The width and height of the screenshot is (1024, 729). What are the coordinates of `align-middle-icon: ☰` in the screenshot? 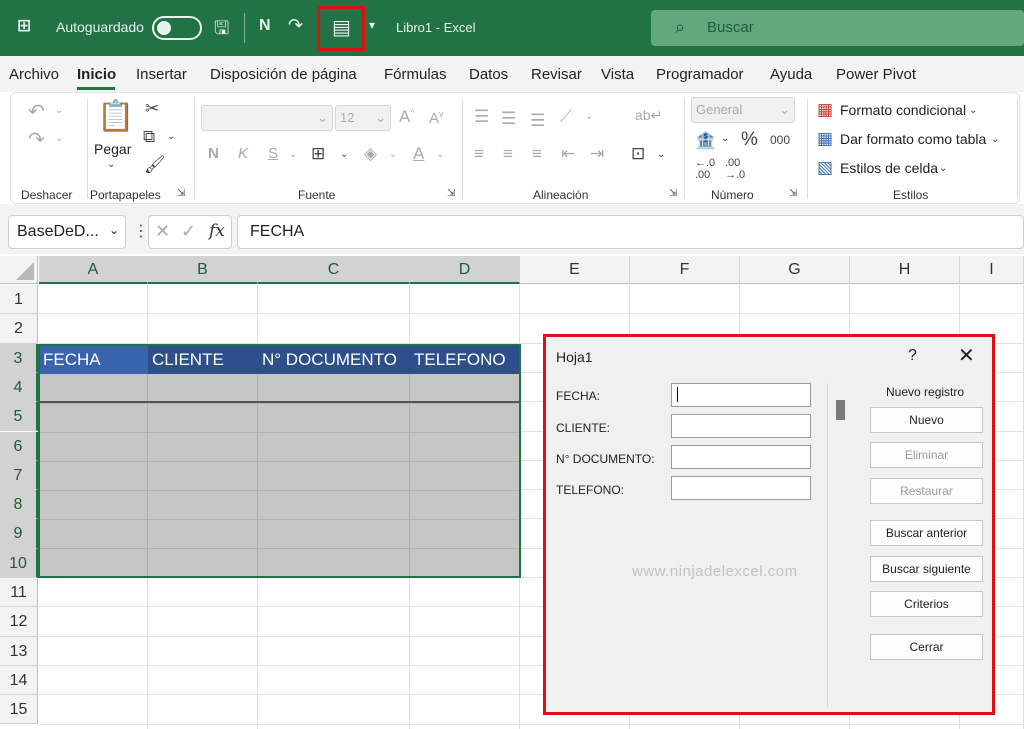 It's located at (508, 119).